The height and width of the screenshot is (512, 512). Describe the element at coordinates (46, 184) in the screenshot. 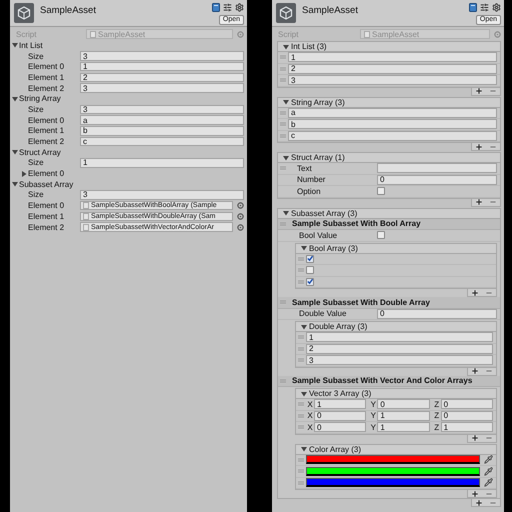

I see `foldout-label: Subasset Array` at that location.